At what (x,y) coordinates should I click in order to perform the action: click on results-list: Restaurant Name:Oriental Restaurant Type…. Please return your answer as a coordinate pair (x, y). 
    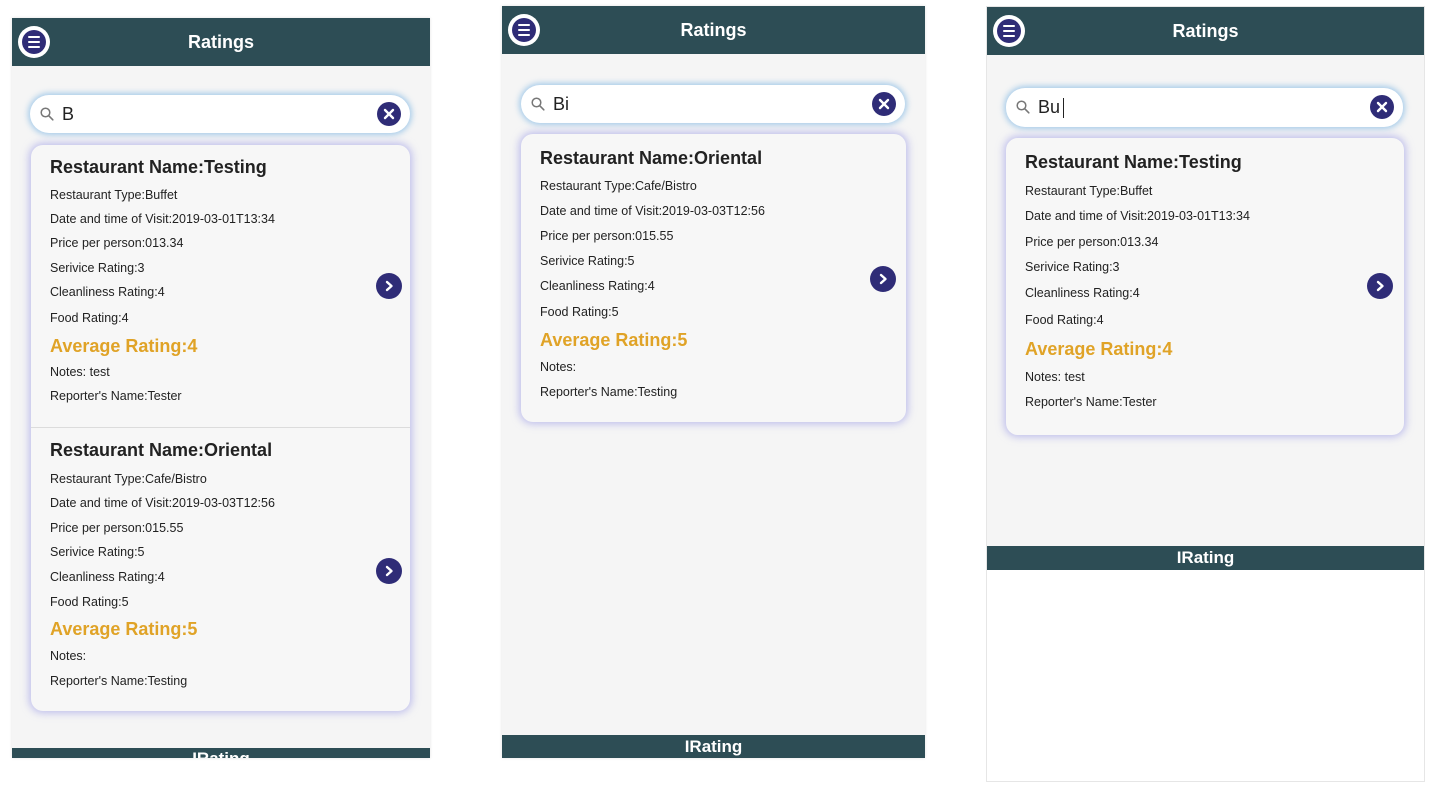
    Looking at the image, I should click on (713, 278).